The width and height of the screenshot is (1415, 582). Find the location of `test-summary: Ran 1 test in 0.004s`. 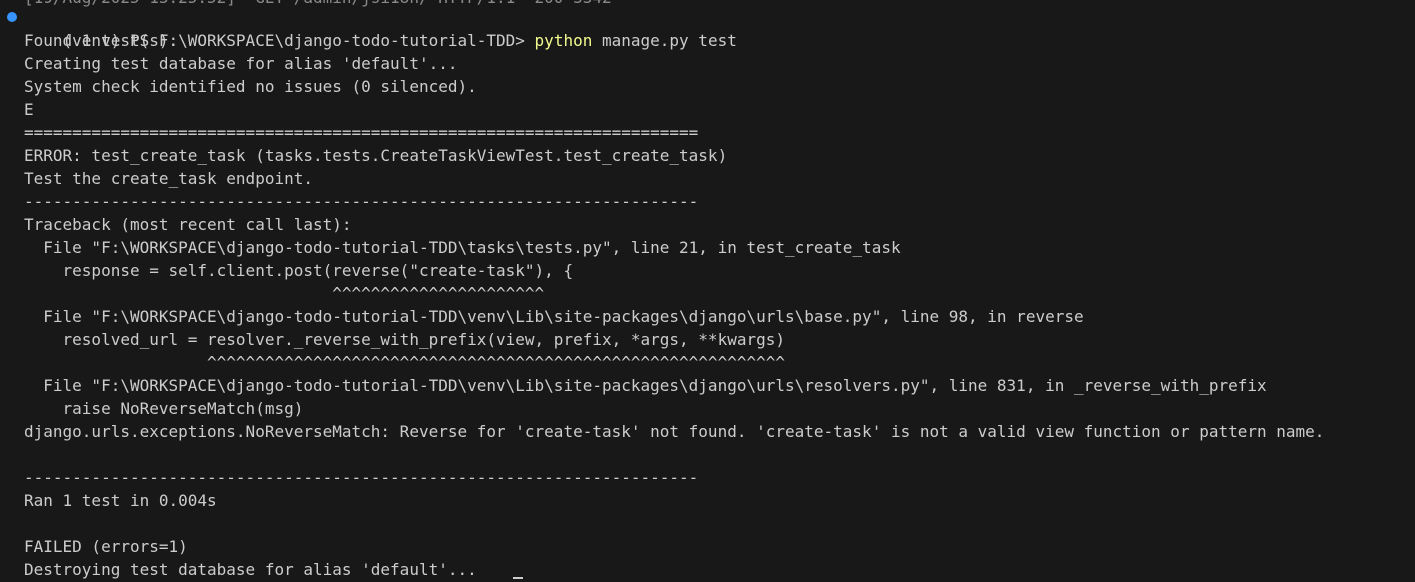

test-summary: Ran 1 test in 0.004s is located at coordinates (120, 500).